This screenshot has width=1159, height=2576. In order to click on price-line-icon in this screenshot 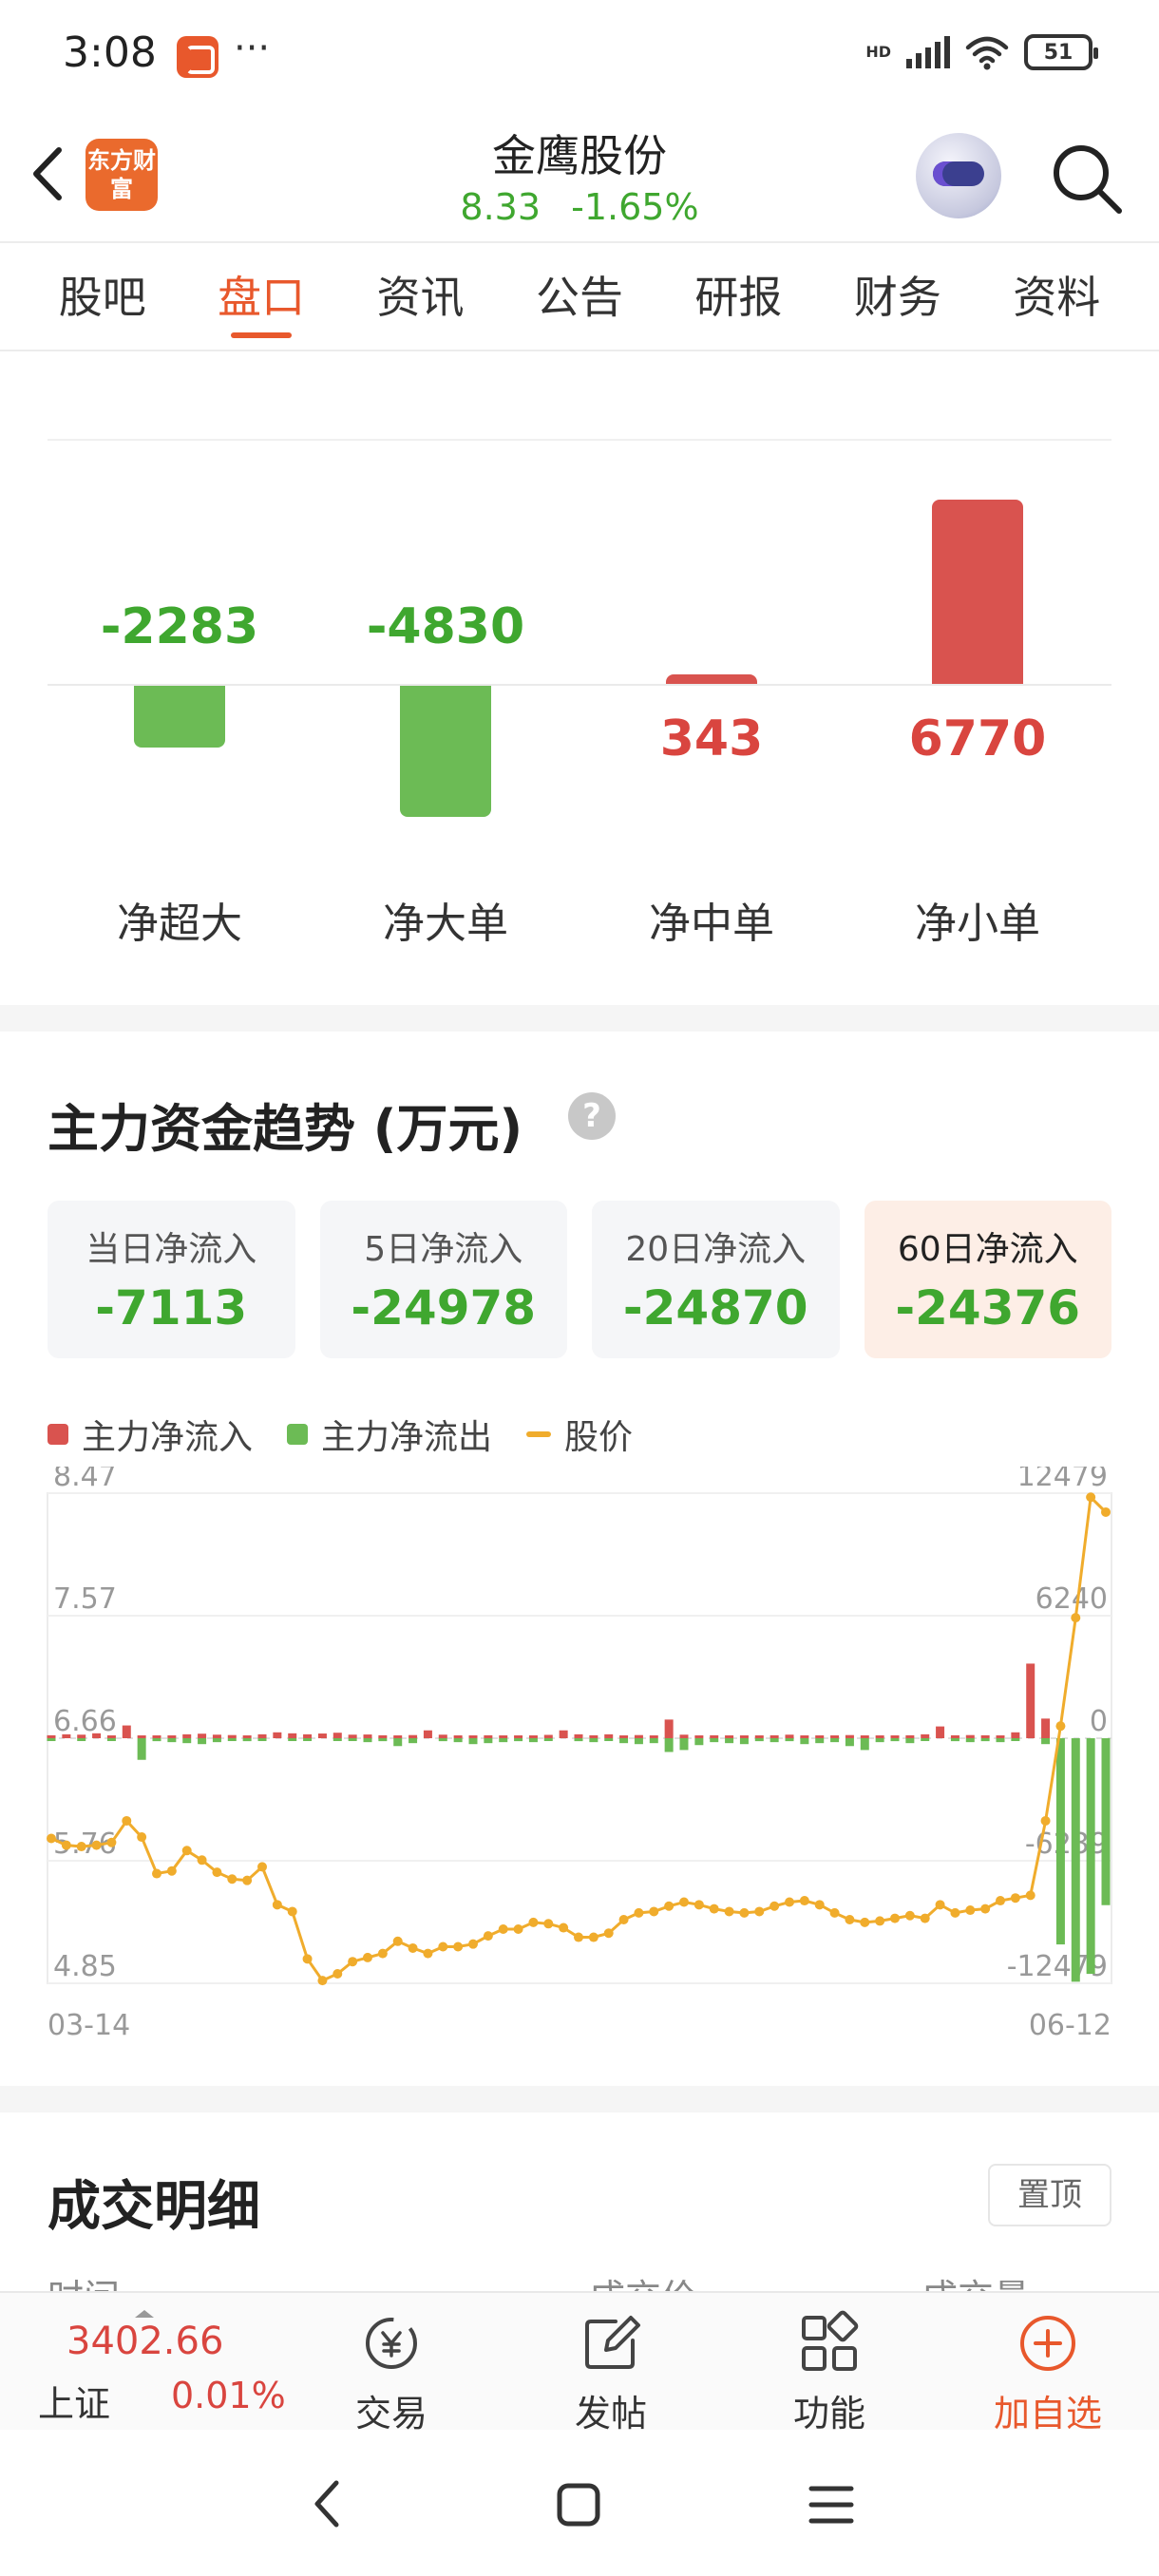, I will do `click(539, 1434)`.